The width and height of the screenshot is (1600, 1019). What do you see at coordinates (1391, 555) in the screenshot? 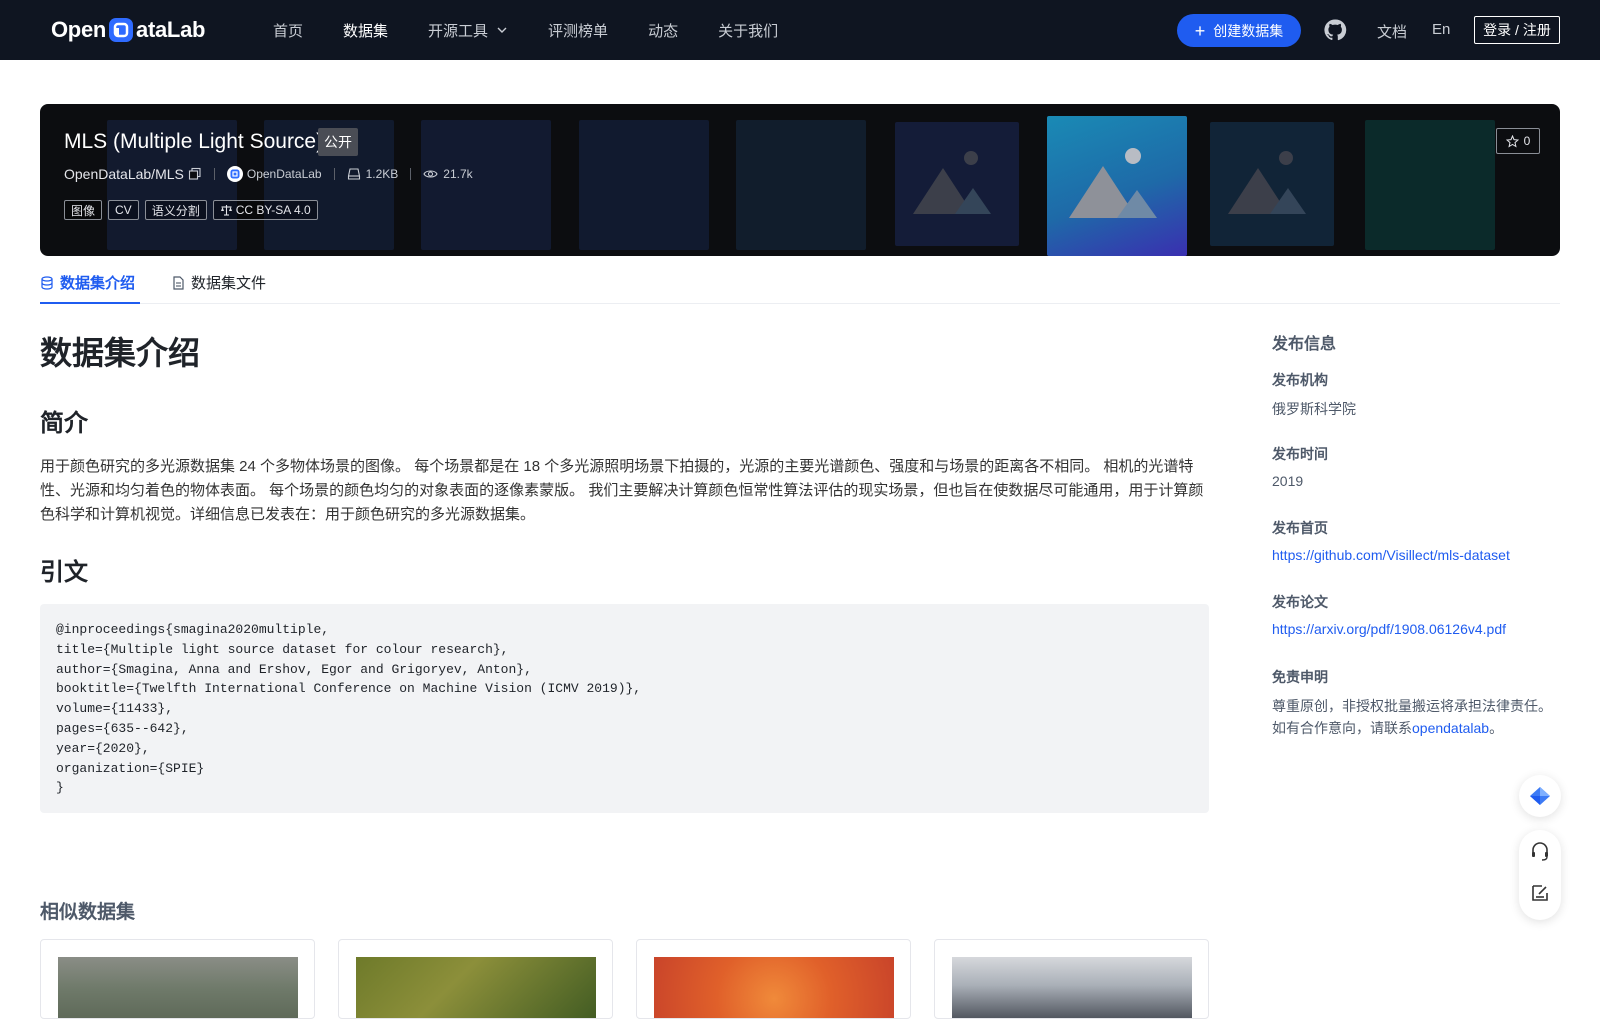
I see `homepage-link: https://github.com/Visillect/mls-dataset` at bounding box center [1391, 555].